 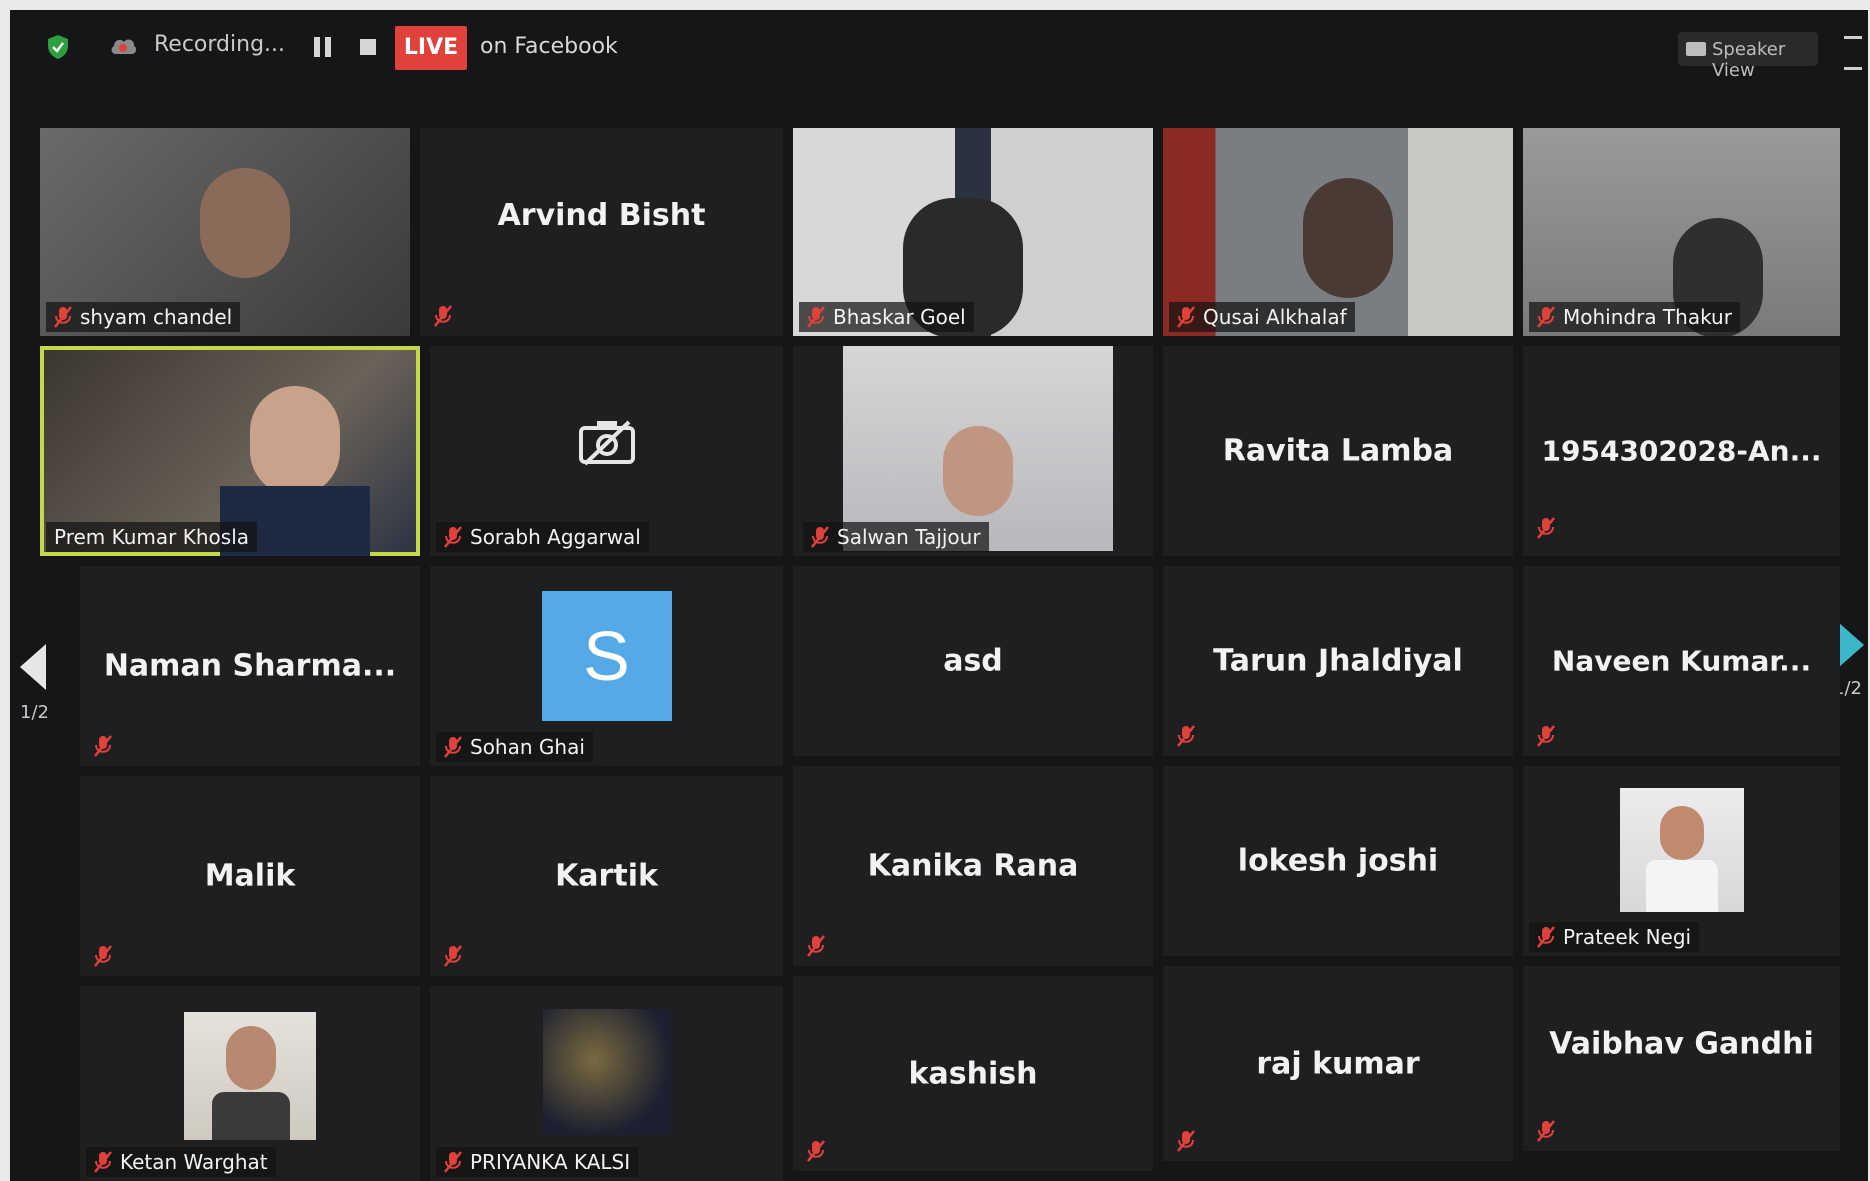 I want to click on speaker-view-button: Speaker View, so click(x=1748, y=56).